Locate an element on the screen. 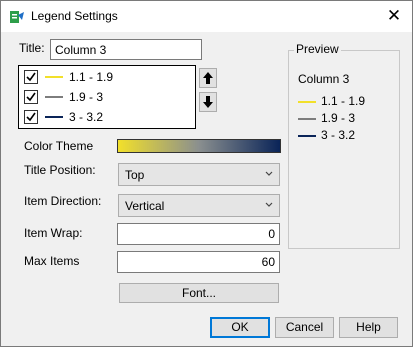 The height and width of the screenshot is (347, 413). item-direction-select: Vertical is located at coordinates (199, 205).